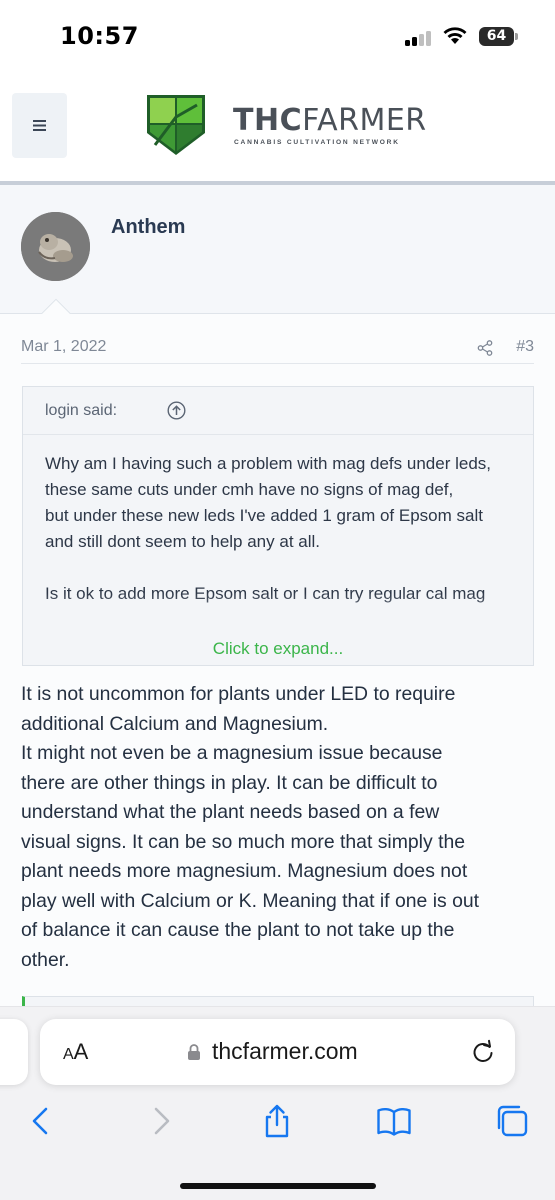 Image resolution: width=555 pixels, height=1200 pixels. I want to click on share-icon, so click(485, 348).